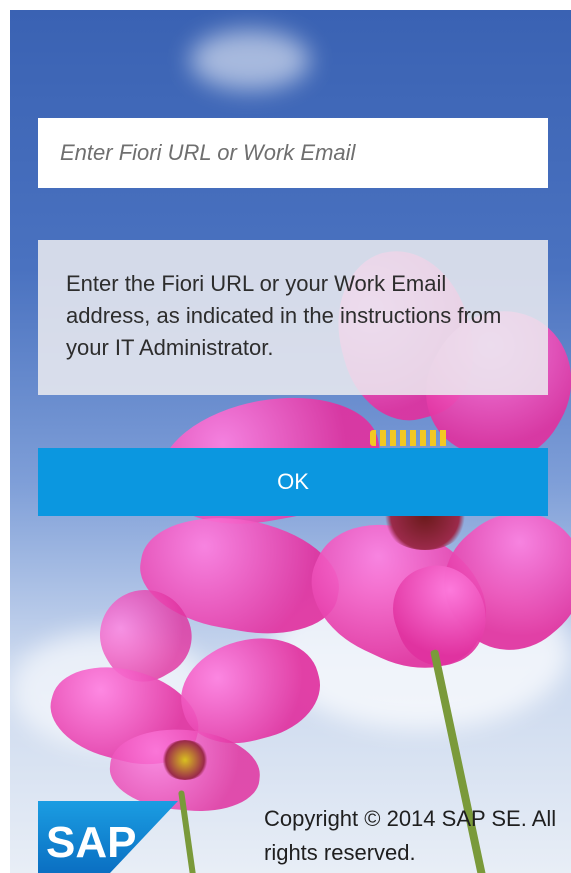 Image resolution: width=571 pixels, height=873 pixels. What do you see at coordinates (293, 153) in the screenshot?
I see `fiori-url-input` at bounding box center [293, 153].